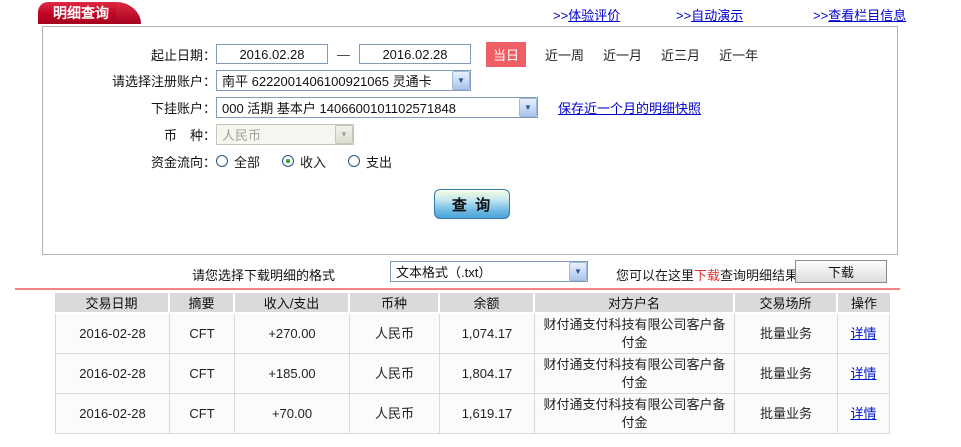  What do you see at coordinates (622, 54) in the screenshot?
I see `quick-range-month: 近一月` at bounding box center [622, 54].